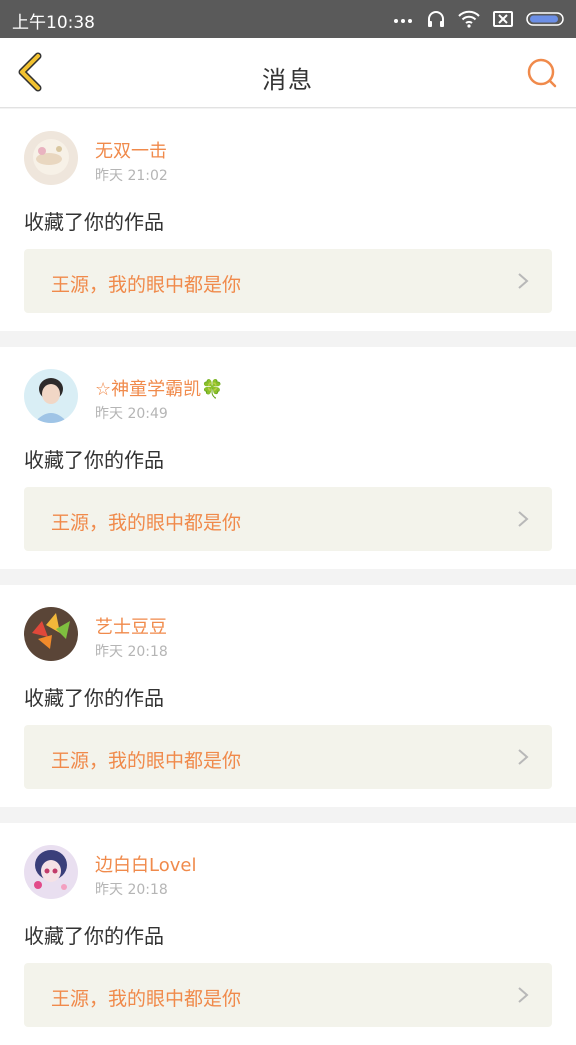  What do you see at coordinates (288, 80) in the screenshot?
I see `page-title: 消息` at bounding box center [288, 80].